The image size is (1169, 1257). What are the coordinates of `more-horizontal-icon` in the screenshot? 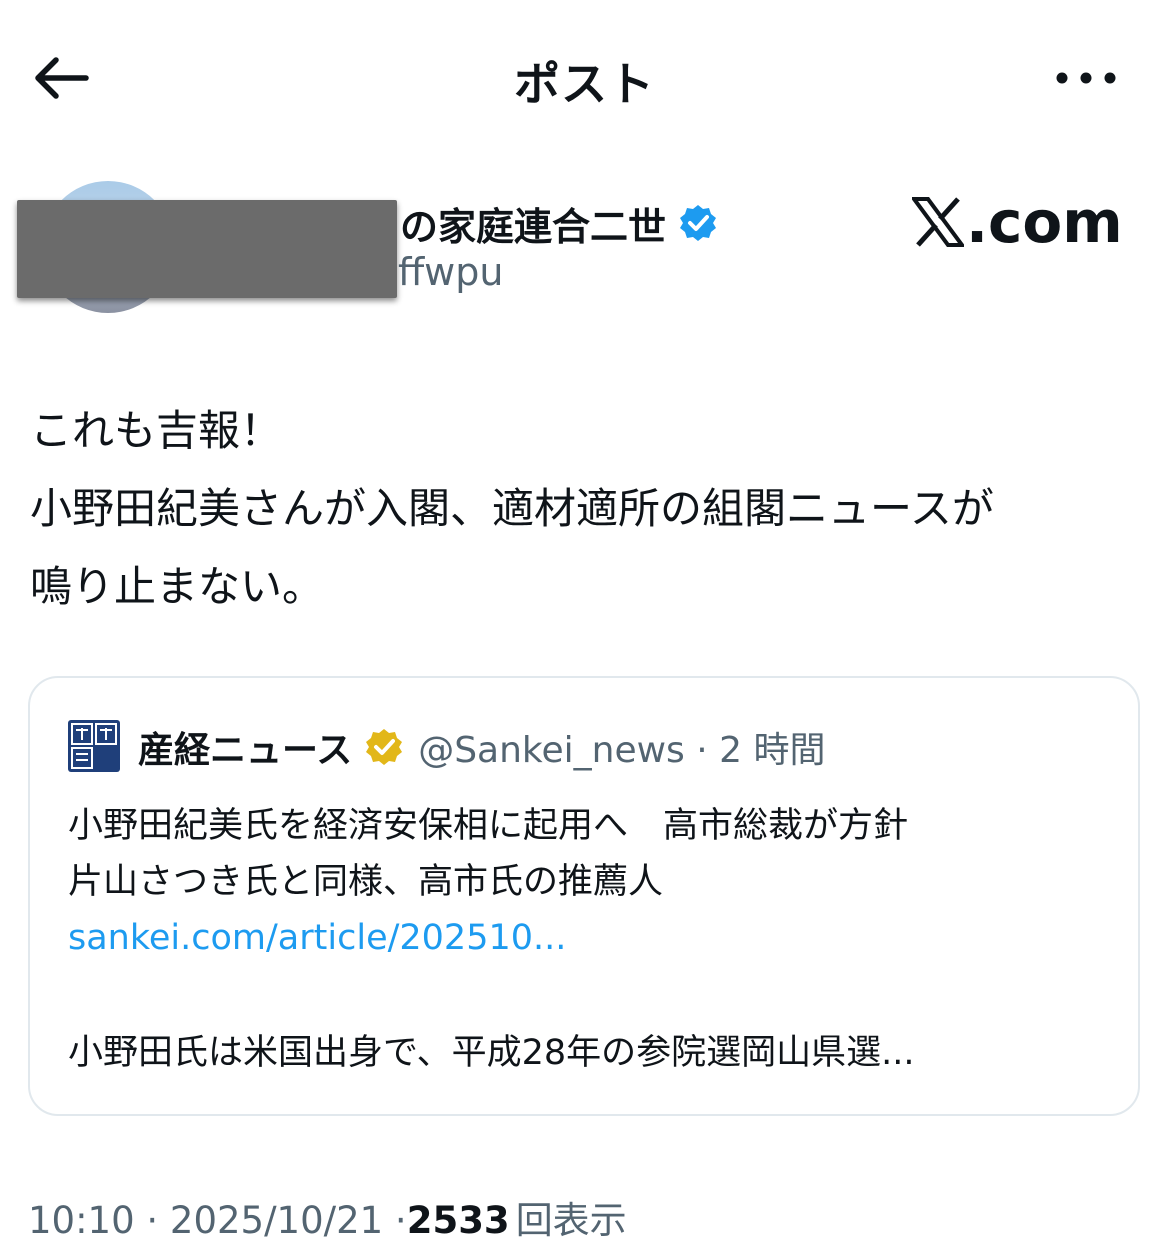 It's located at (1086, 78).